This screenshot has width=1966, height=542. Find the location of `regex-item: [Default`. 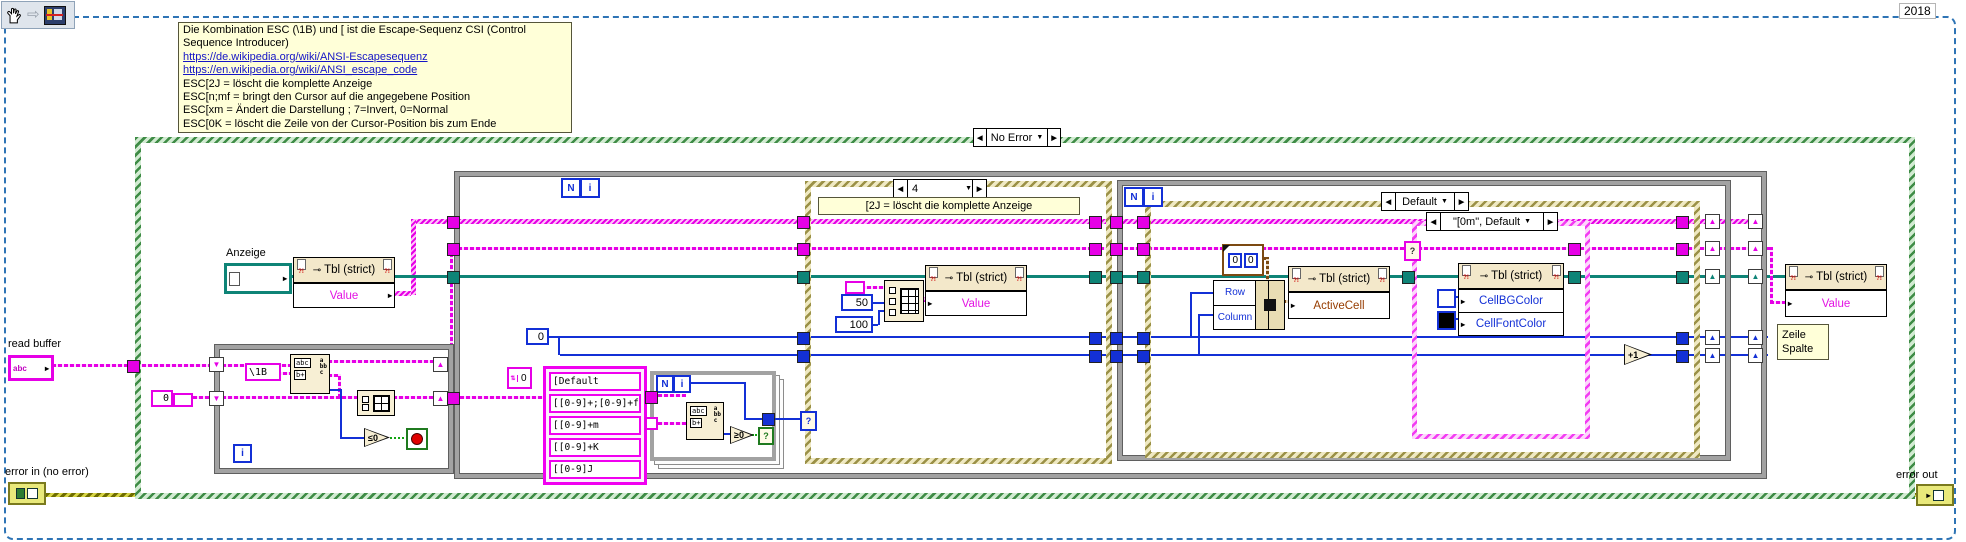

regex-item: [Default is located at coordinates (595, 381).